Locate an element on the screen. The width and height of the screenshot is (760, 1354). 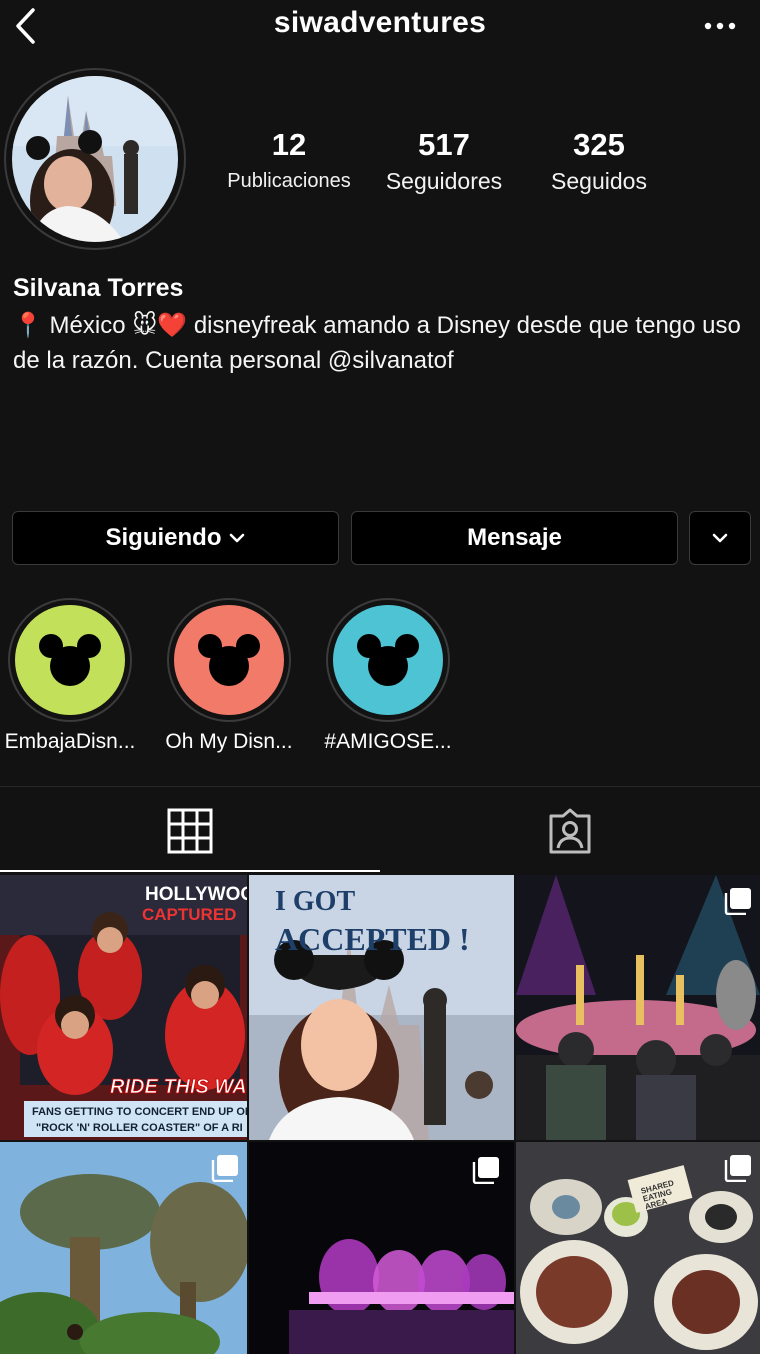
stat-followers-count: 517 is located at coordinates (444, 144).